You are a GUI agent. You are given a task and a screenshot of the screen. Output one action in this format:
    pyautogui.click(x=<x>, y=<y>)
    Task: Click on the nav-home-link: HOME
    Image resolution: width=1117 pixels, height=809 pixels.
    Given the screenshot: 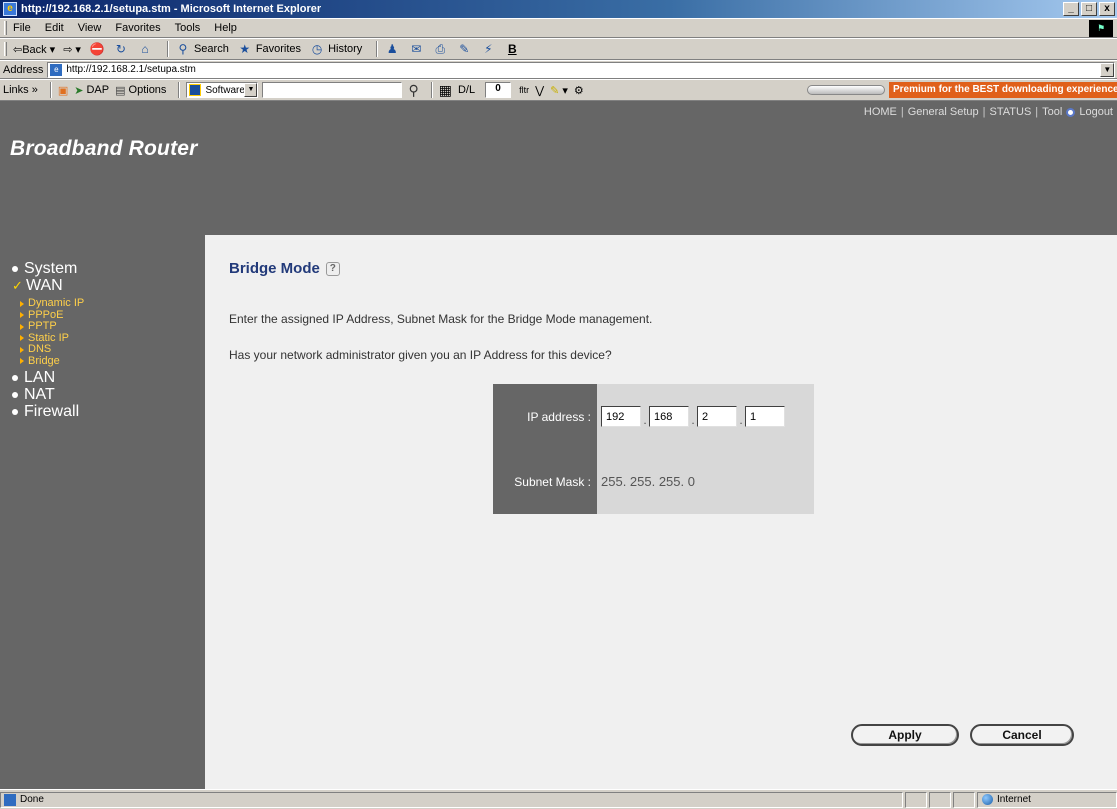 What is the action you would take?
    pyautogui.click(x=880, y=112)
    